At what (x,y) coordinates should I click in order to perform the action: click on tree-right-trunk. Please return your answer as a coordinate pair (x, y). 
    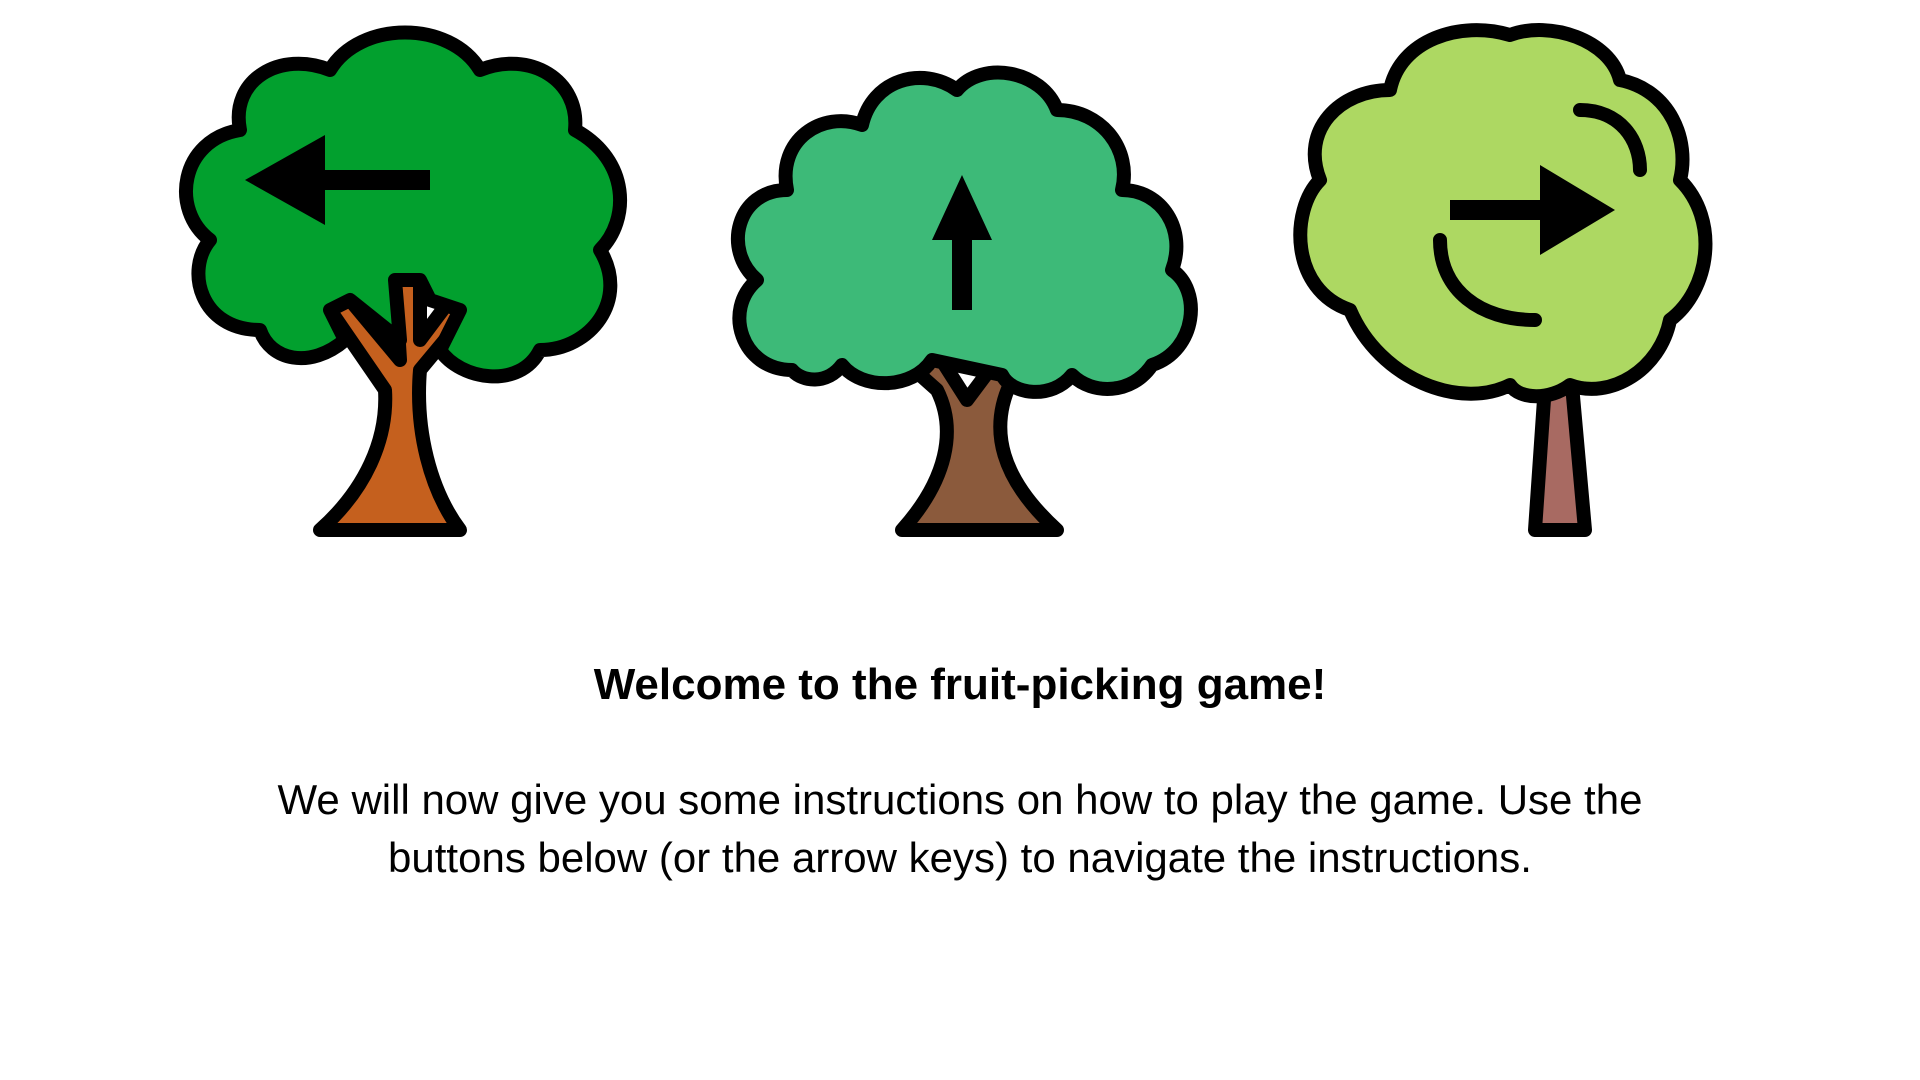
    Looking at the image, I should click on (1560, 457).